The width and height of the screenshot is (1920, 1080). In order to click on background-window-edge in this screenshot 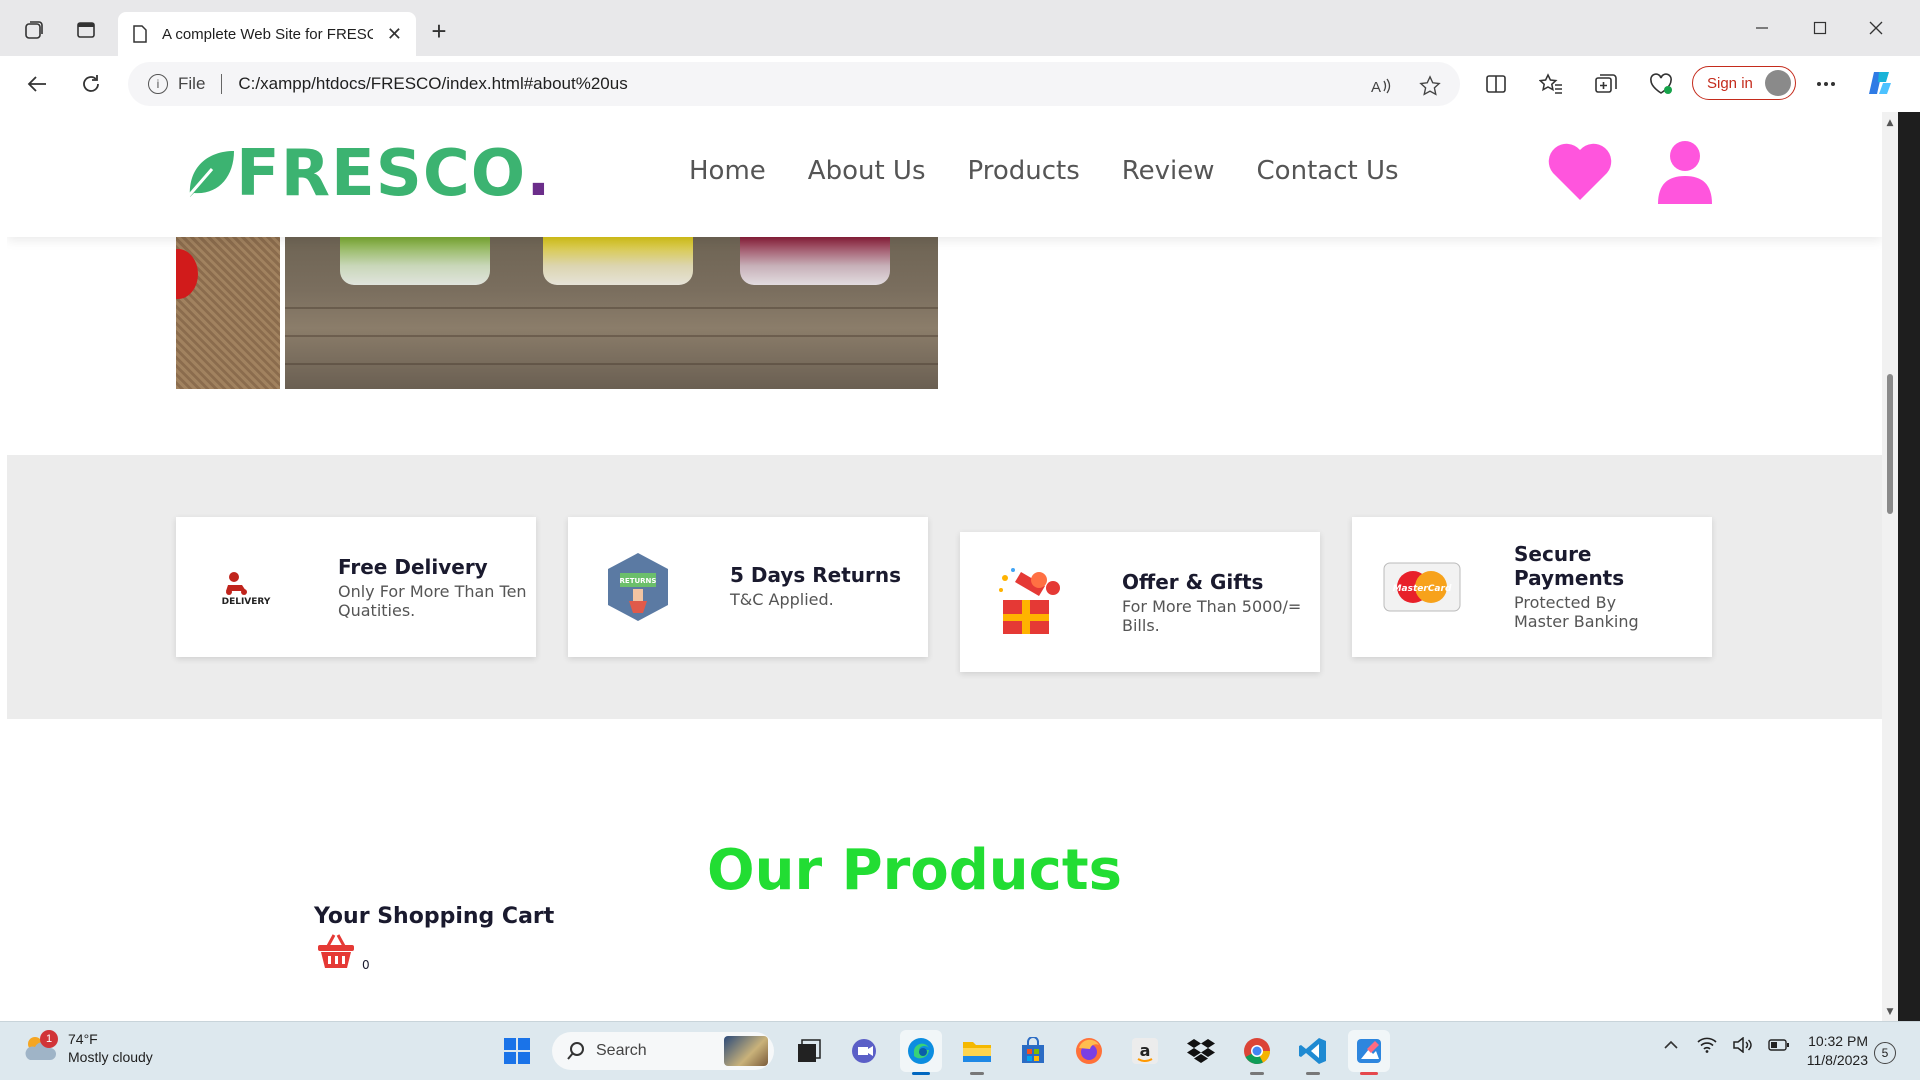, I will do `click(1909, 566)`.